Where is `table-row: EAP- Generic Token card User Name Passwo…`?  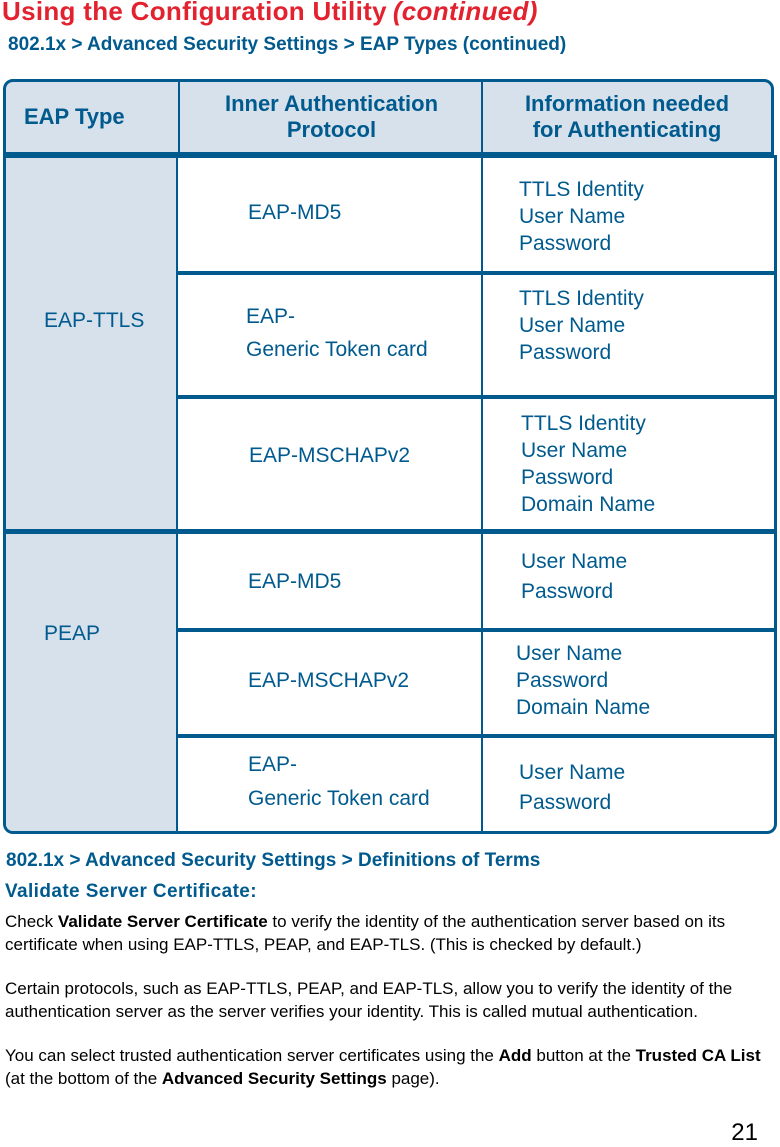 table-row: EAP- Generic Token card User Name Passwo… is located at coordinates (476, 782).